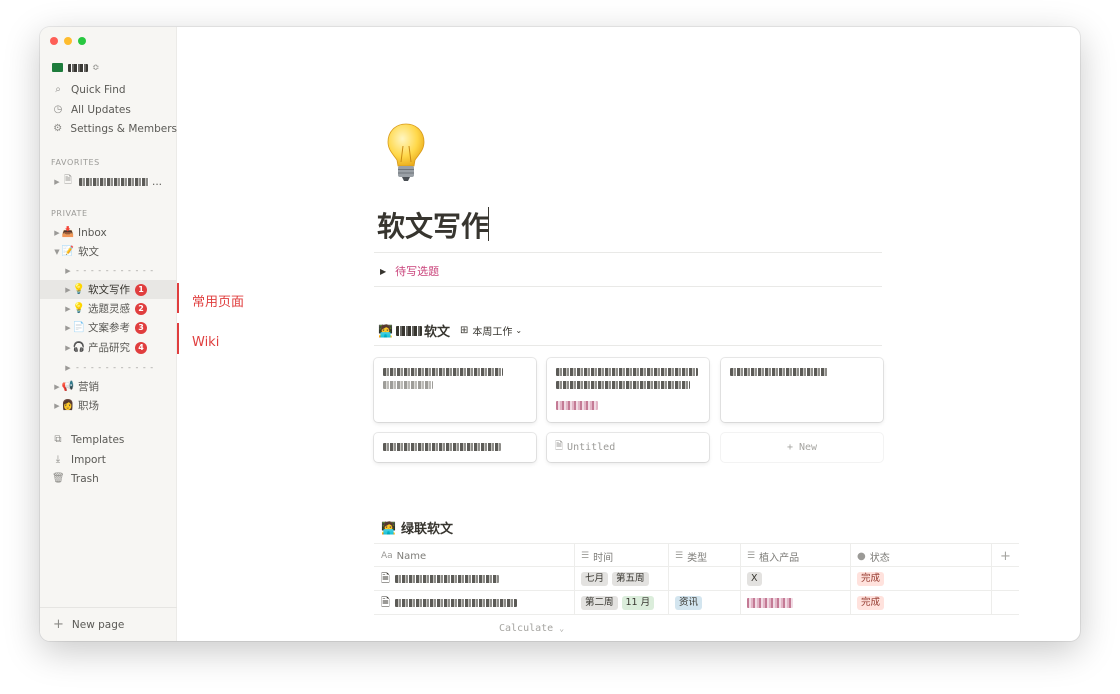 The height and width of the screenshot is (694, 1120). I want to click on database-title-lvlian: 🧑‍💻 绿联软文, so click(417, 528).